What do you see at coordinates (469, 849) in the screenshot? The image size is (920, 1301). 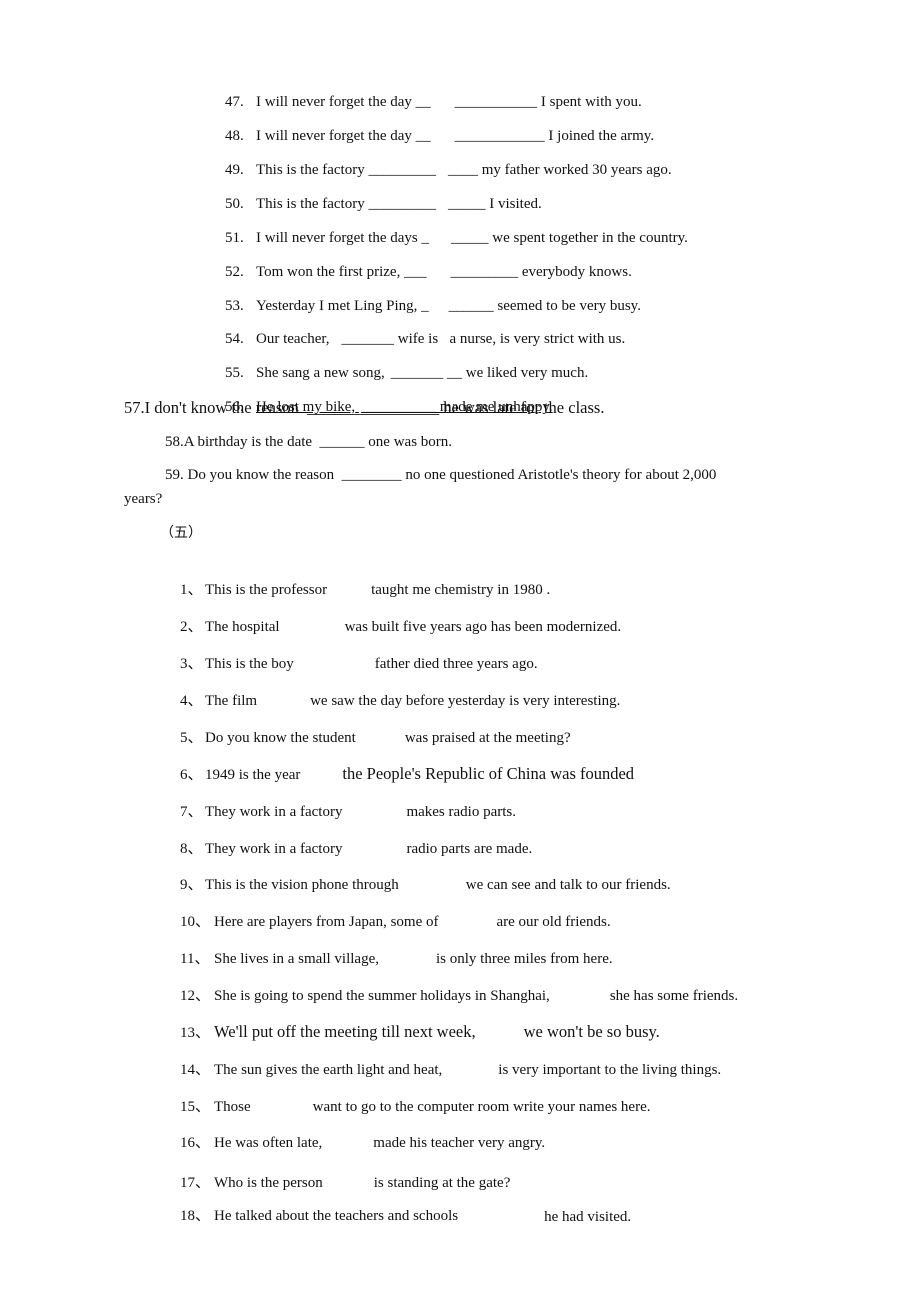 I see `item-text-after: radio parts are made.` at bounding box center [469, 849].